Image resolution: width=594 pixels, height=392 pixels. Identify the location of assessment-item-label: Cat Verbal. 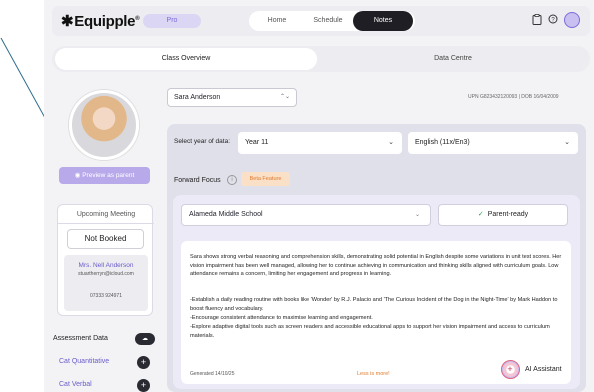
(75, 384).